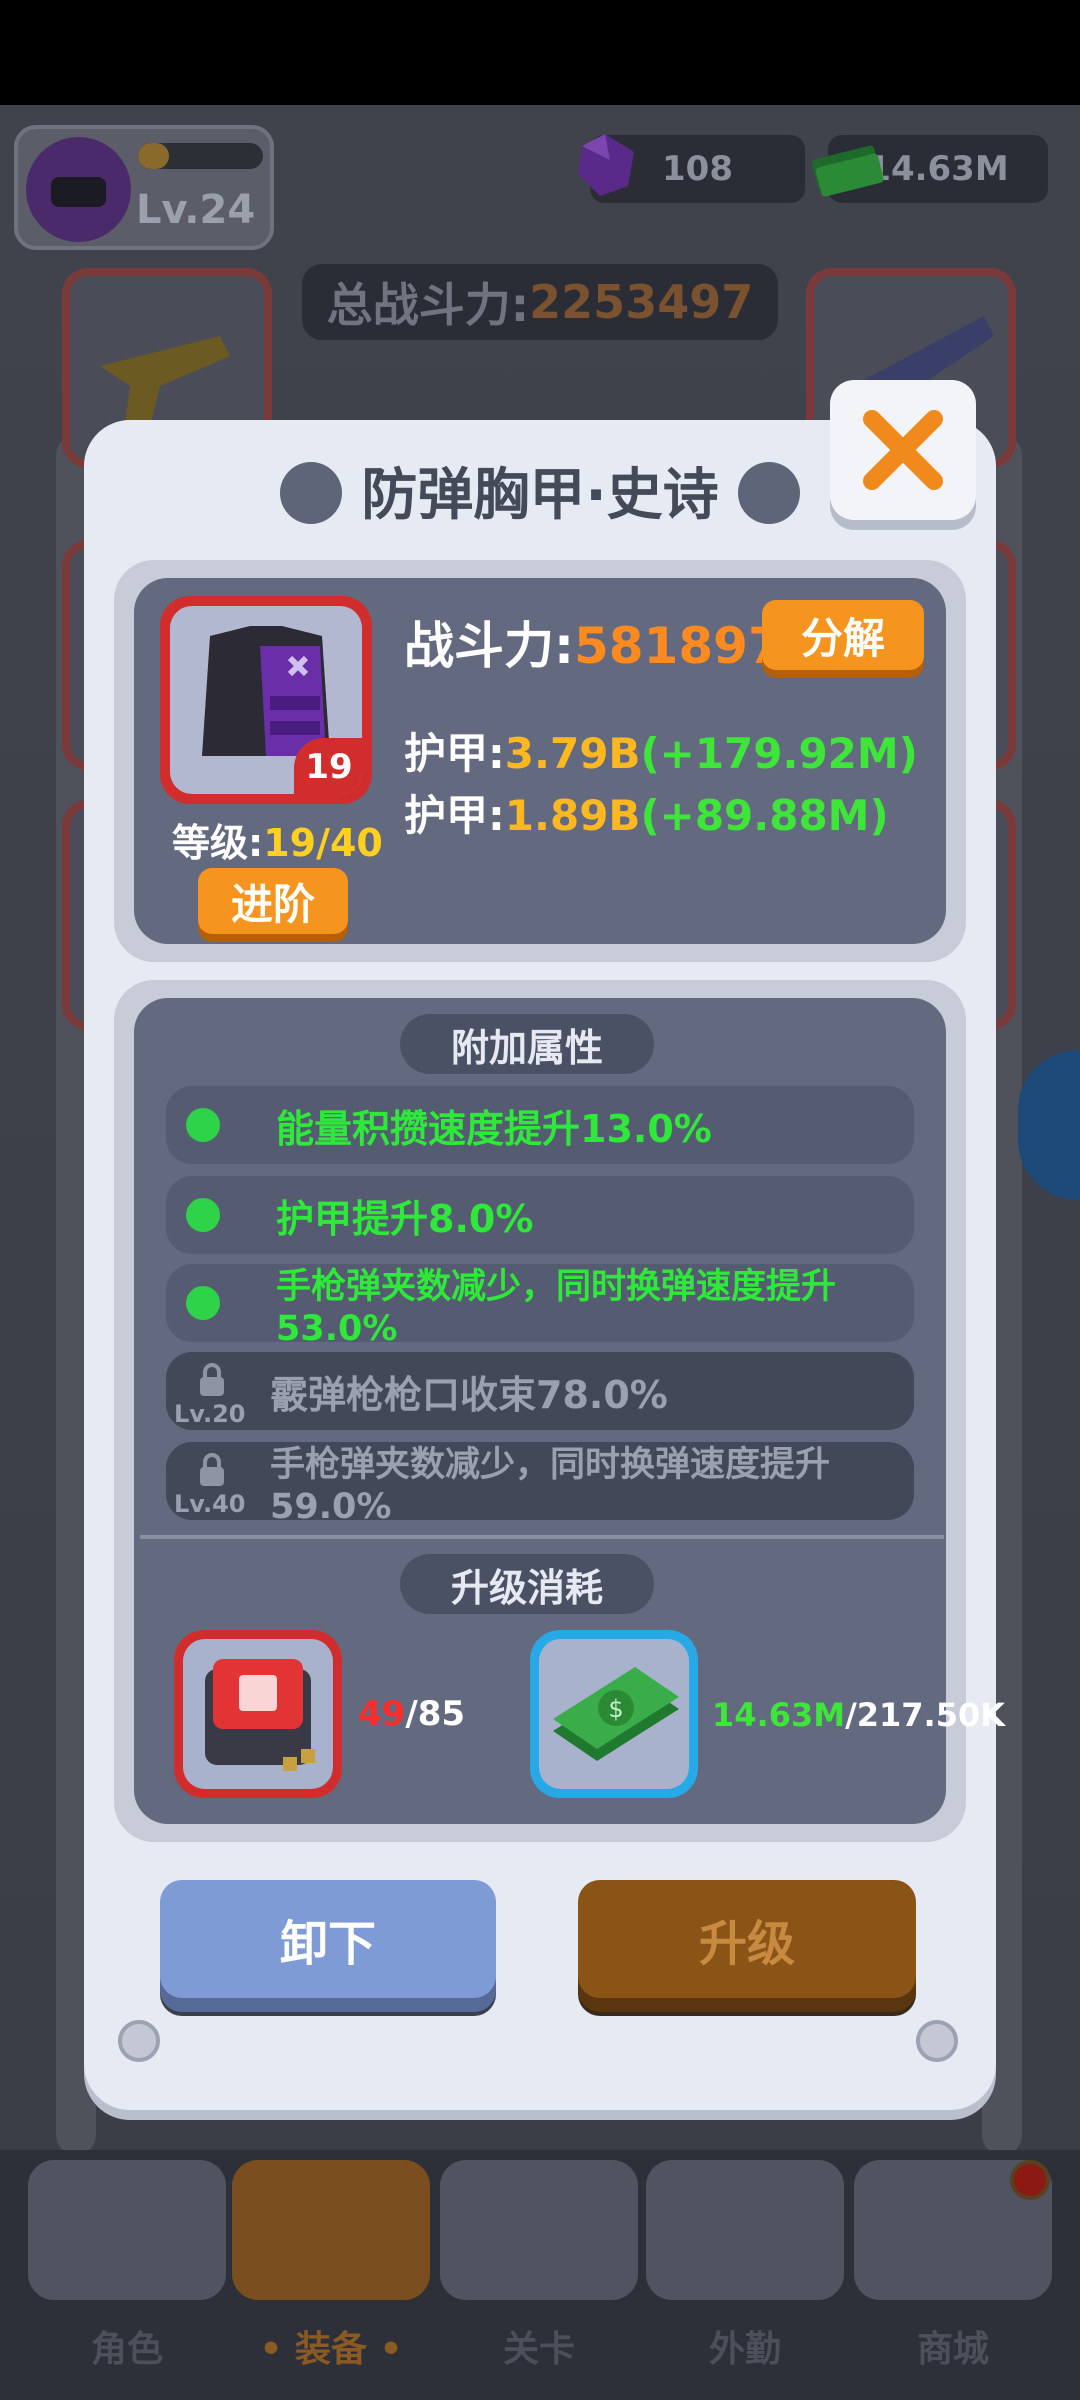  I want to click on attr-row-3: 手枪弹夹数减少，同时换弹速度提升53.0%, so click(540, 1306).